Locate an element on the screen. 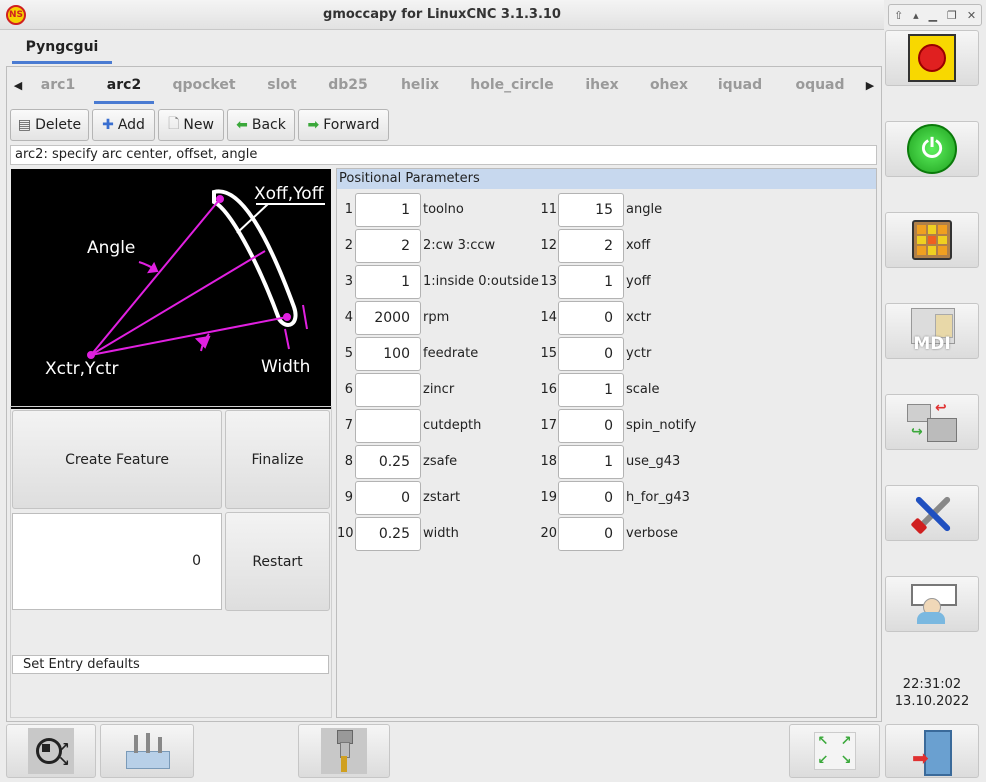  param-row: 2 2 2:cw 3:ccw is located at coordinates (437, 246).